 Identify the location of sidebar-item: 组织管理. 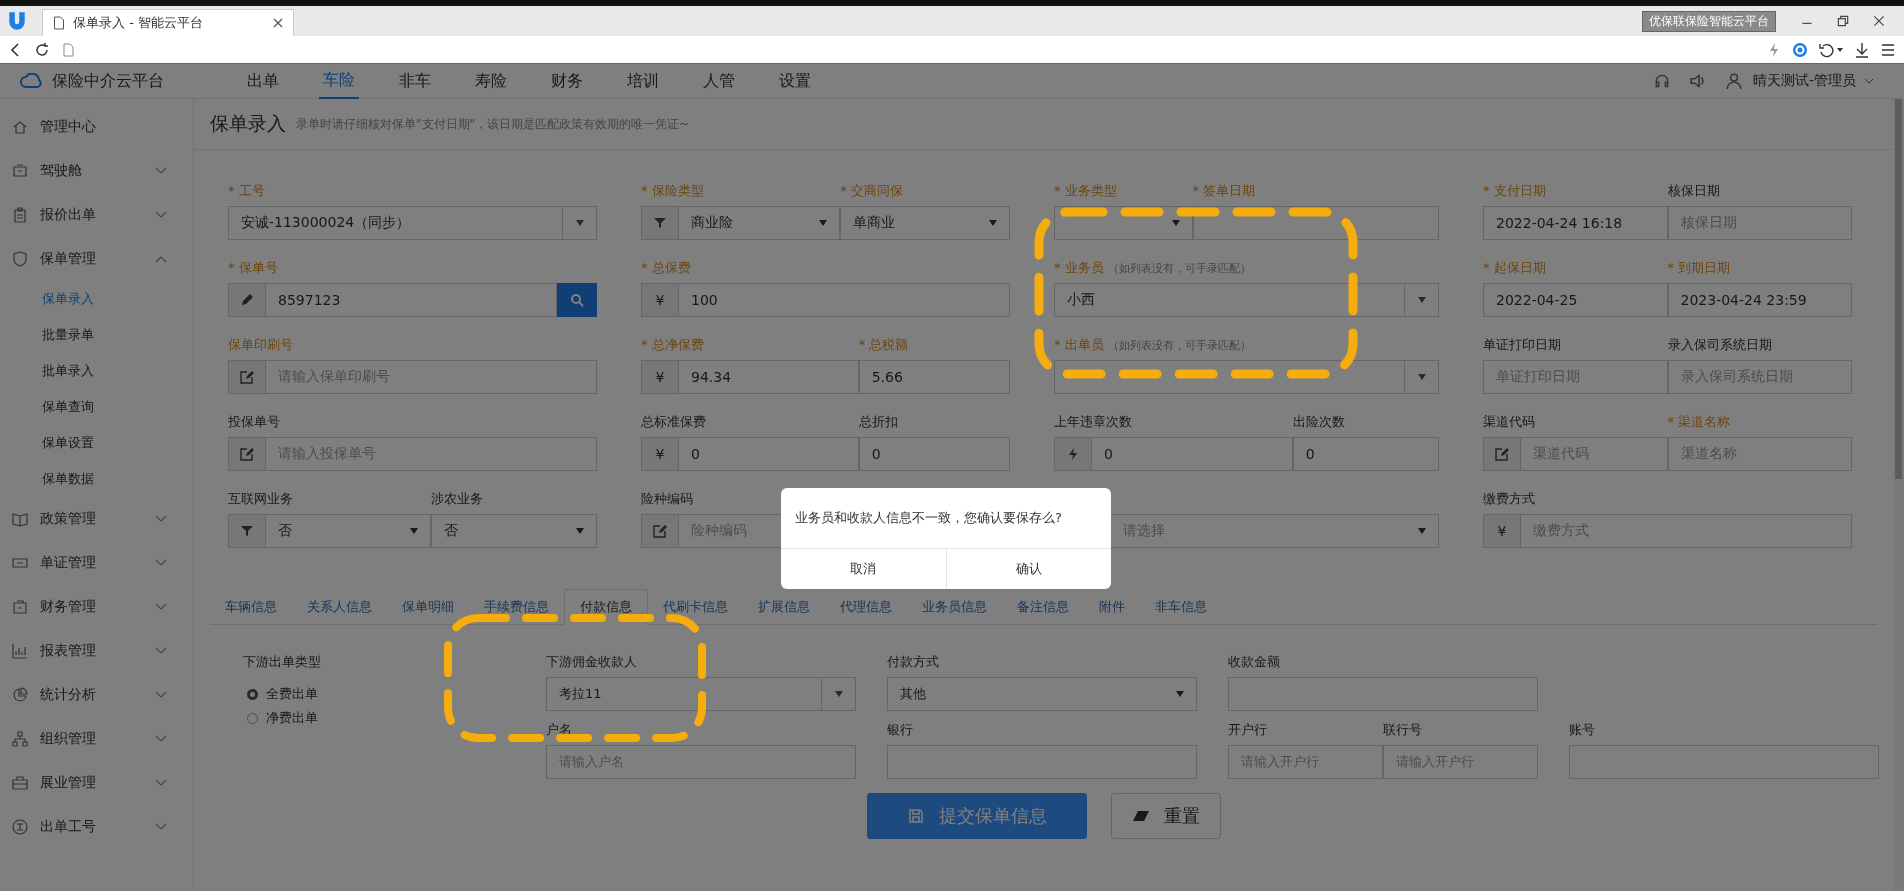
(96, 739).